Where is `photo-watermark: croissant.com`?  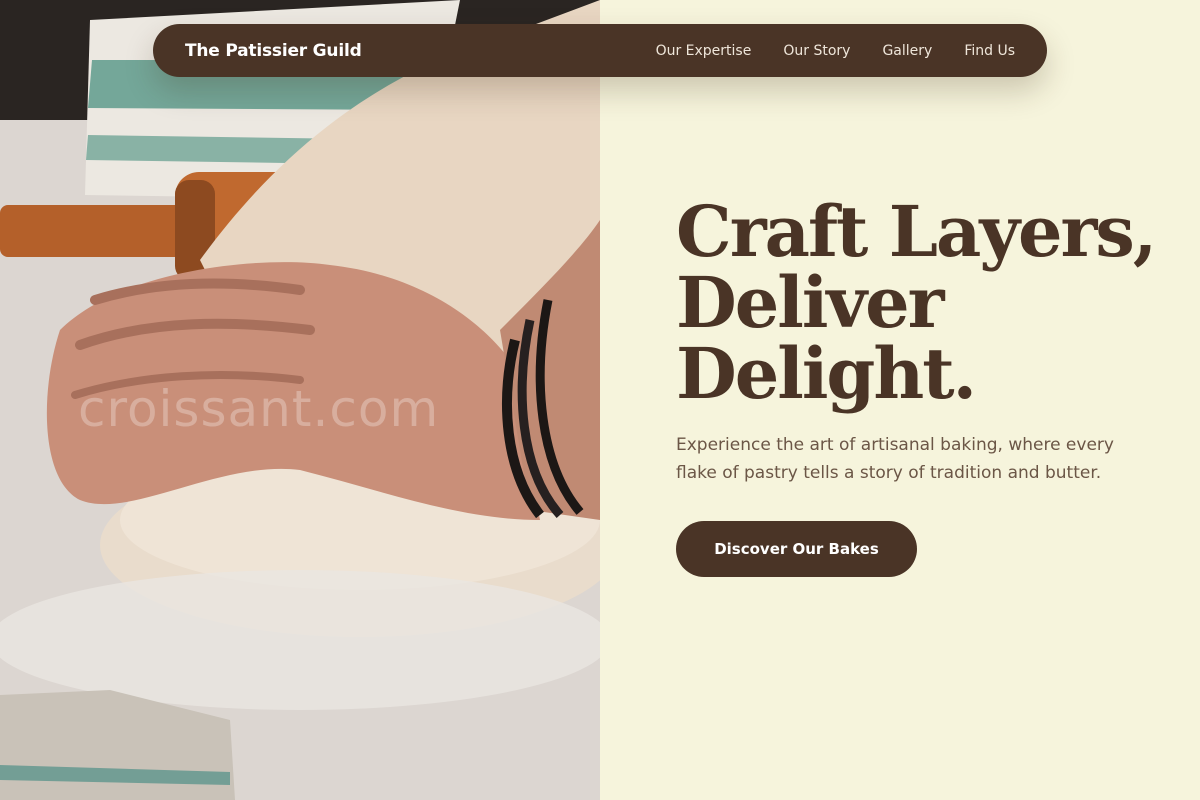
photo-watermark: croissant.com is located at coordinates (259, 409).